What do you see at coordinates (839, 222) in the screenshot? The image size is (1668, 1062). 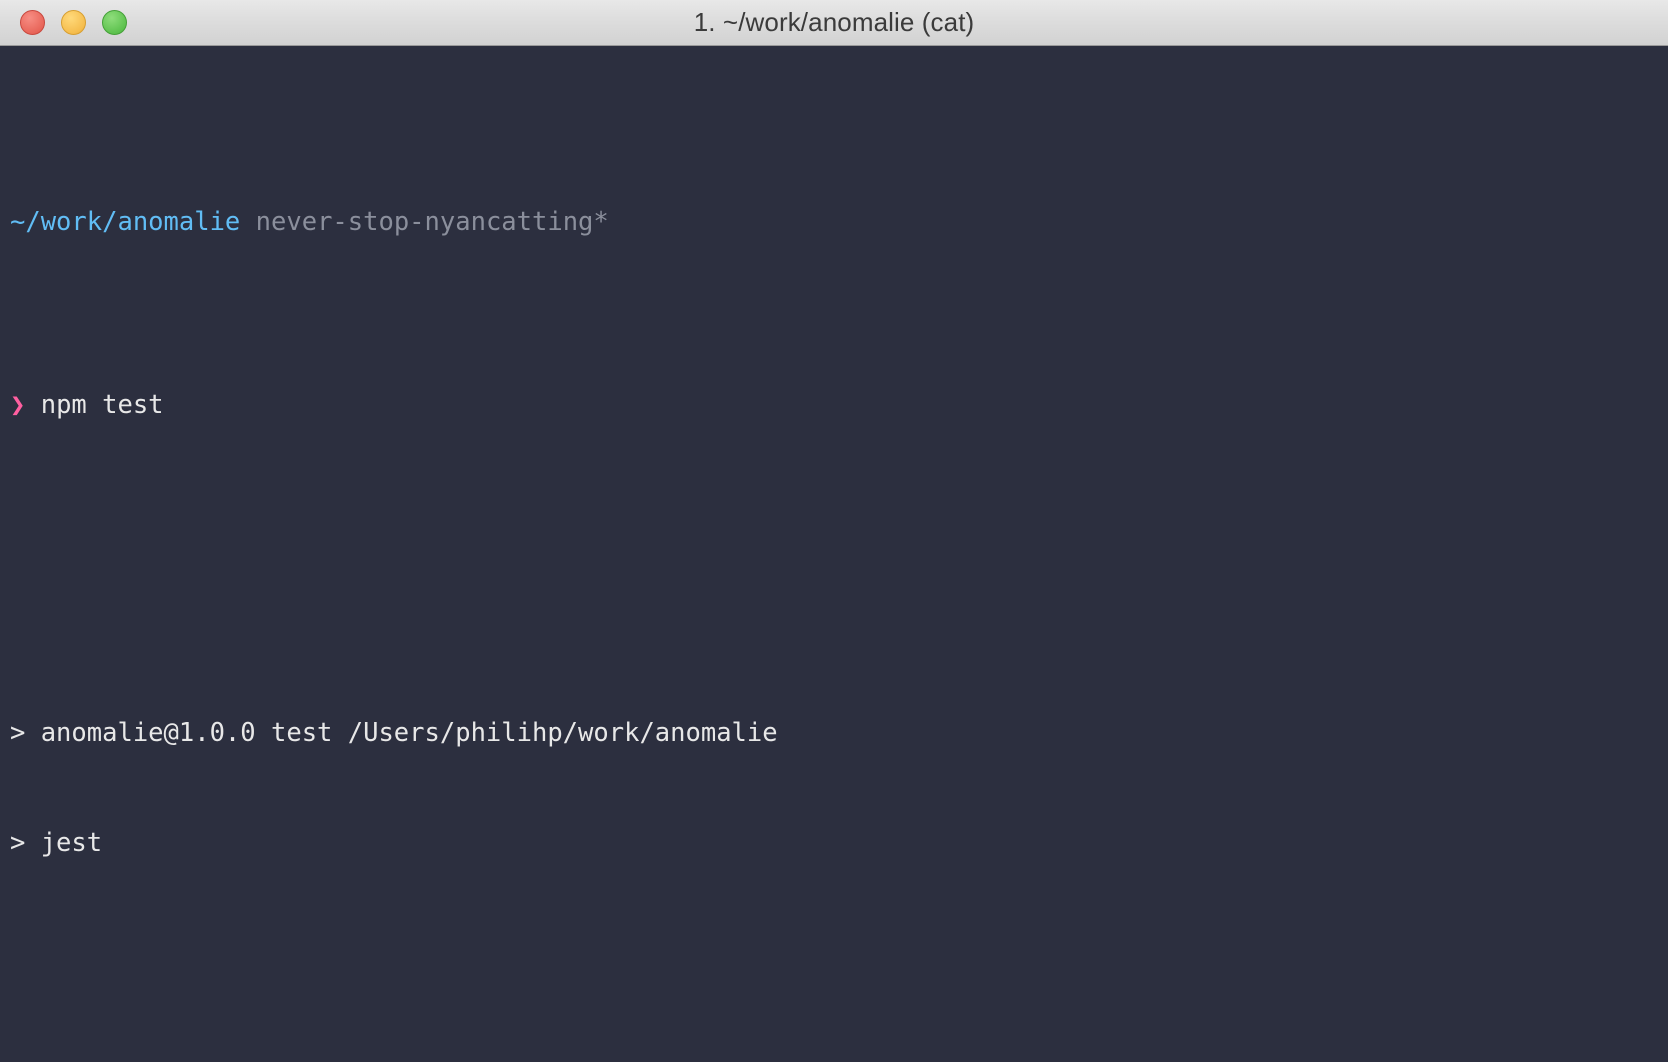 I see `prompt-line-top: ~/work/anomalie never-stop-nyancatting*` at bounding box center [839, 222].